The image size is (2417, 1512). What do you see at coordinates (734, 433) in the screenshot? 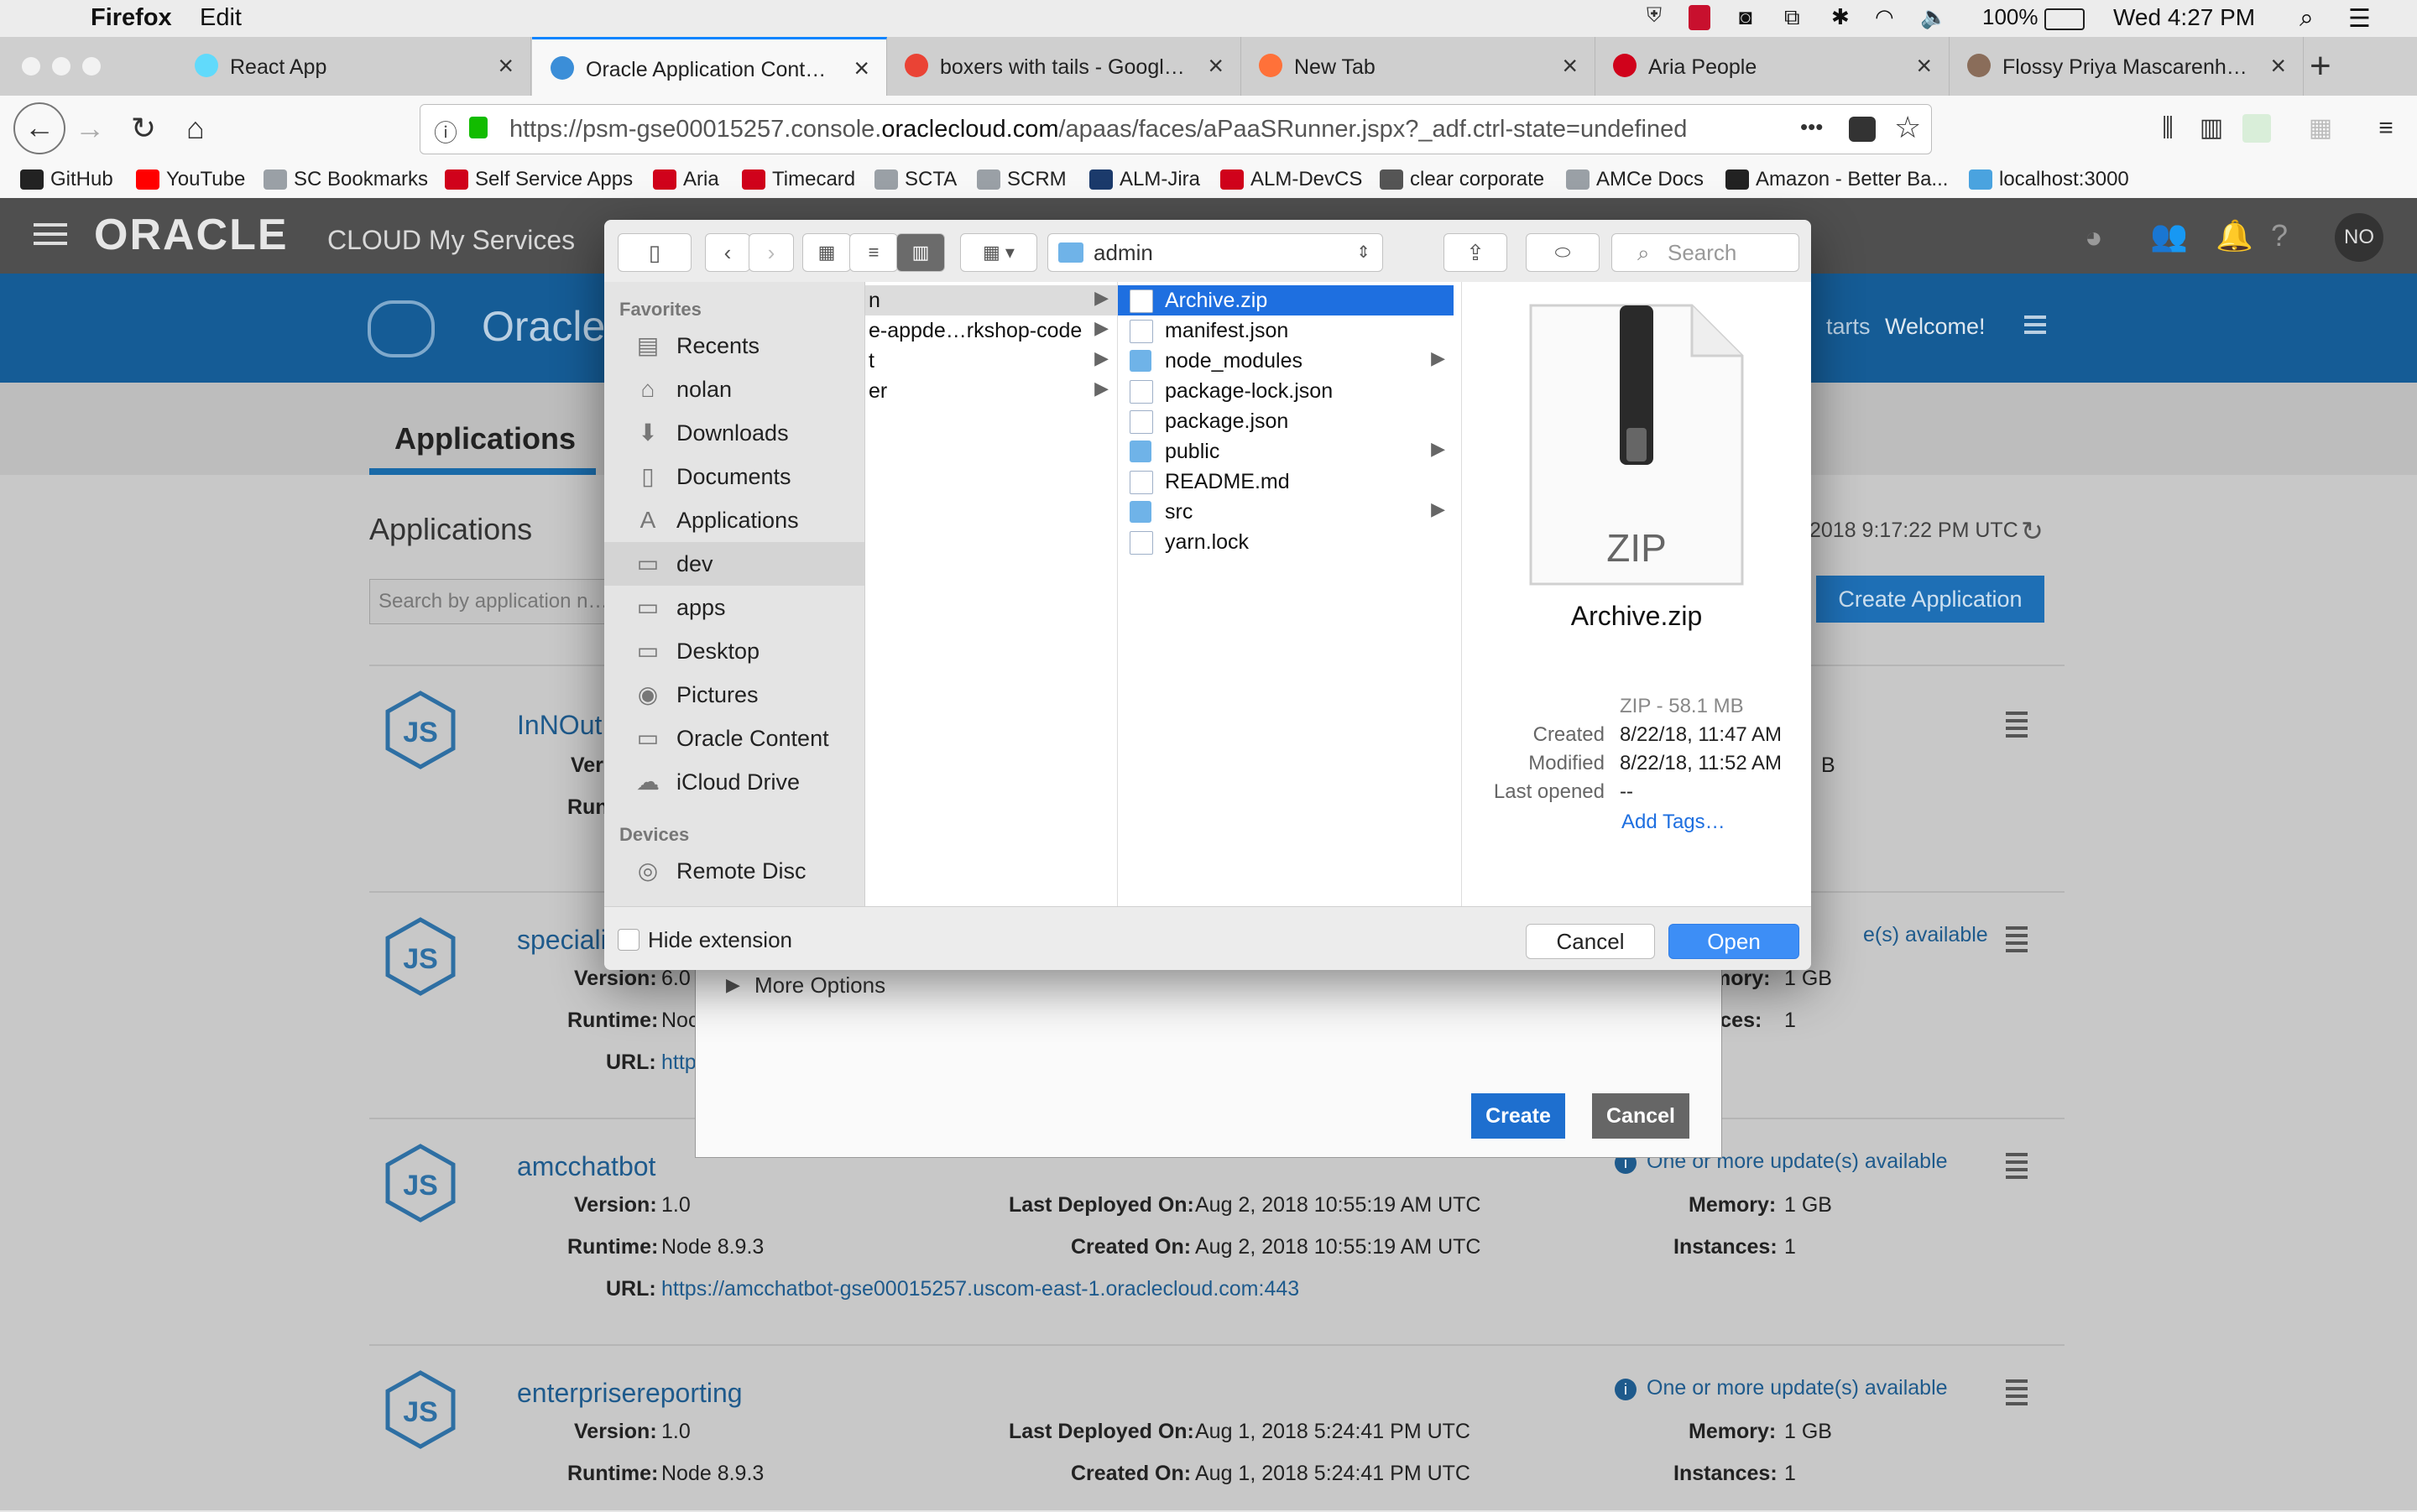
I see `sidebar-item-downloads: ⬇ Downloads` at bounding box center [734, 433].